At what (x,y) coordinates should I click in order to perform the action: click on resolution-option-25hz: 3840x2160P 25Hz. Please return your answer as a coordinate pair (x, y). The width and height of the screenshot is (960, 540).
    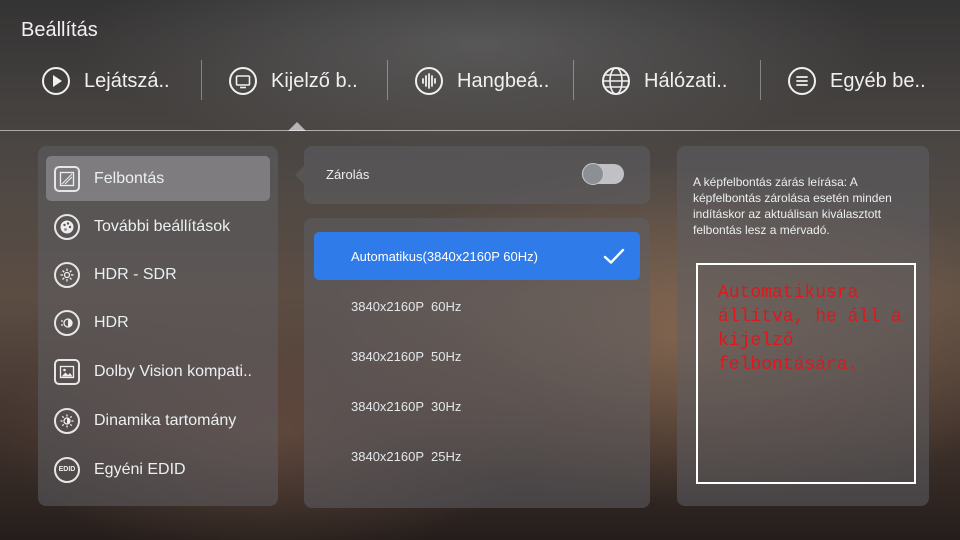
    Looking at the image, I should click on (477, 456).